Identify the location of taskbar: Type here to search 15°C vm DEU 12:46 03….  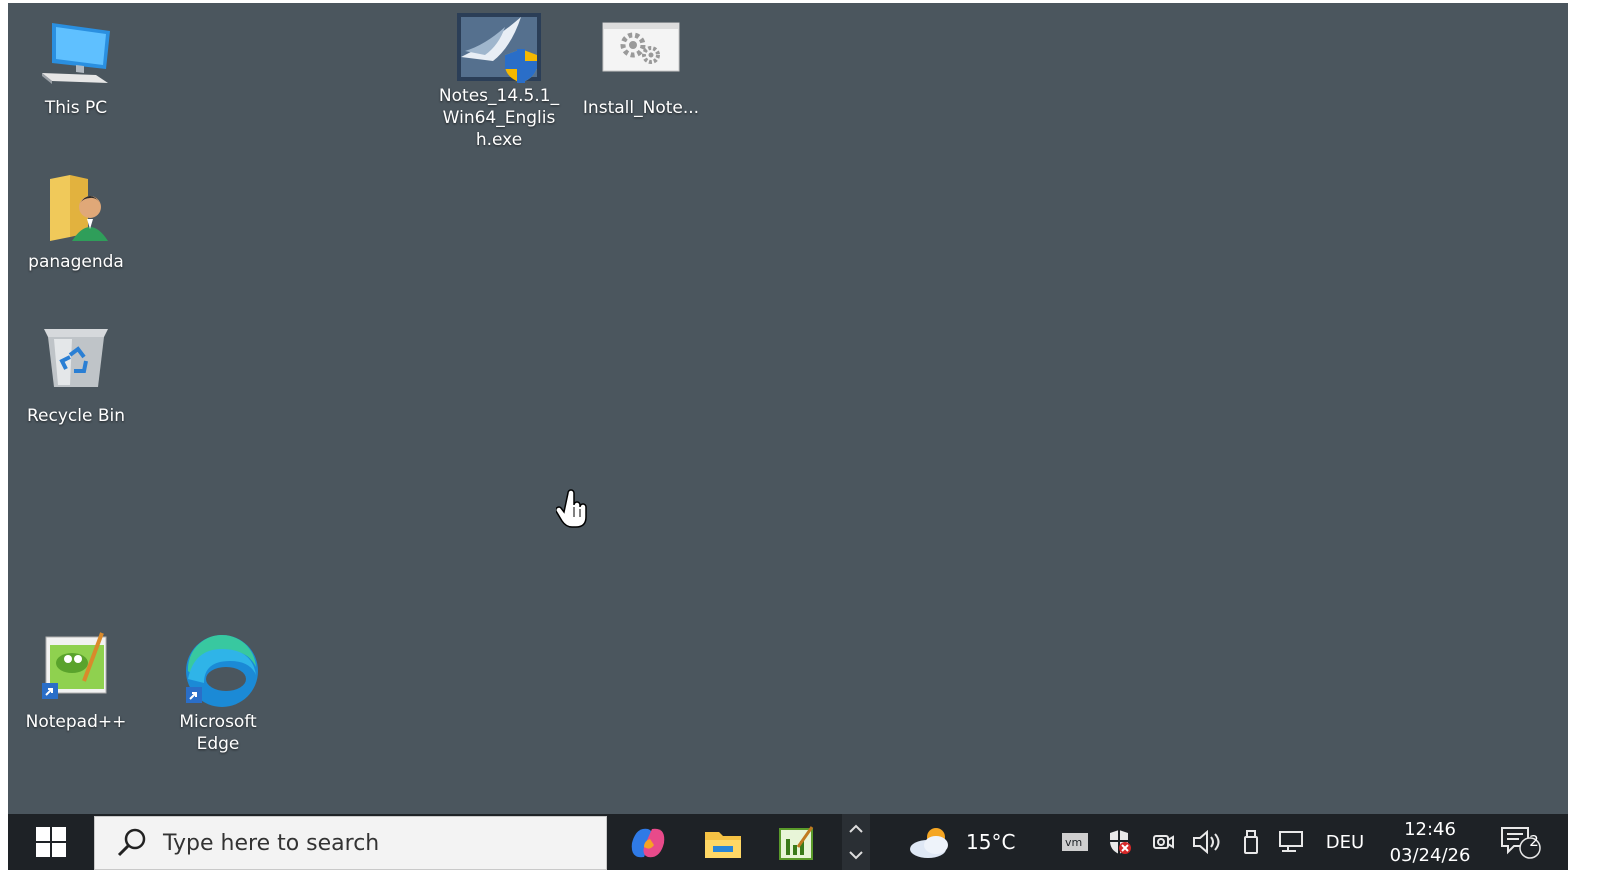
(788, 842).